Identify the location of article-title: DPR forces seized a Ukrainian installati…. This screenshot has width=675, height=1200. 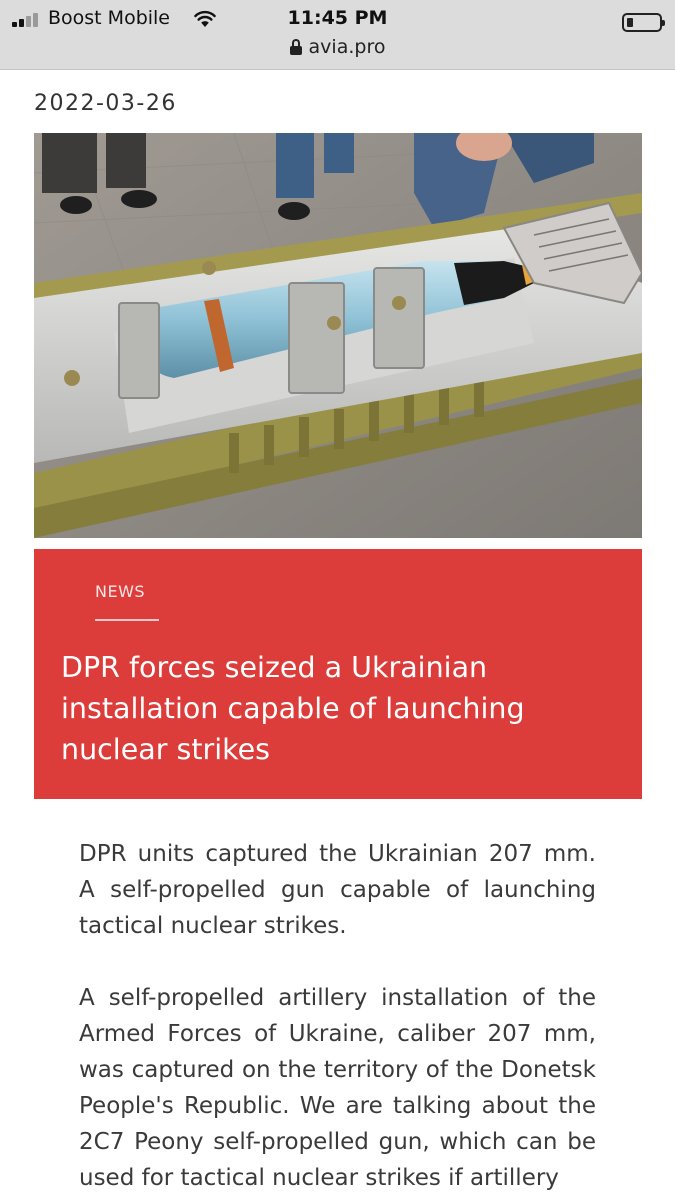
(293, 708).